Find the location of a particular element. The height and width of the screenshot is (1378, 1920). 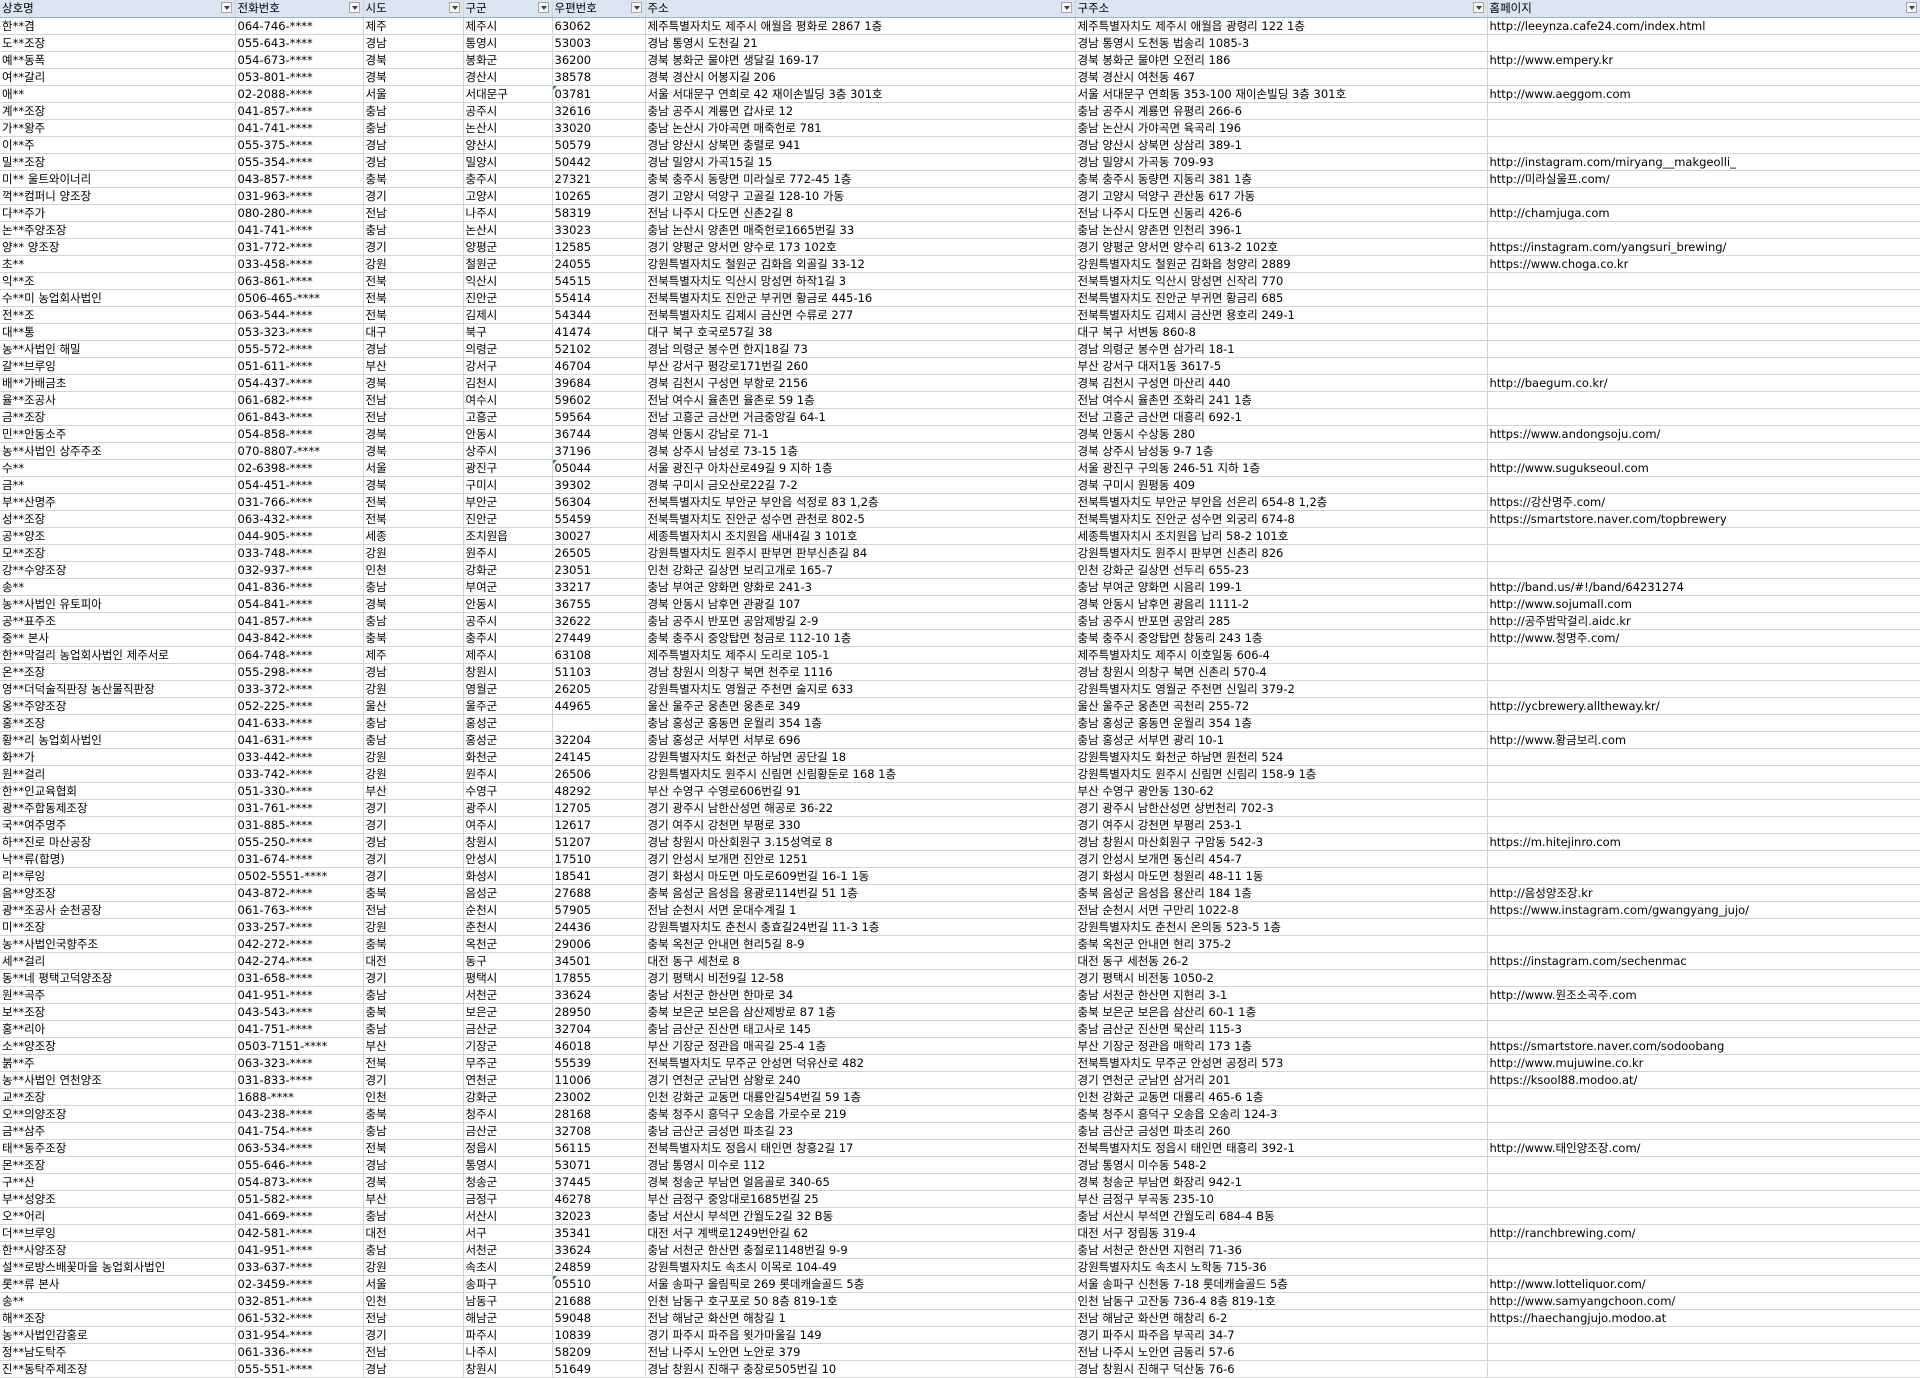

table-cell: 북구 is located at coordinates (508, 332).